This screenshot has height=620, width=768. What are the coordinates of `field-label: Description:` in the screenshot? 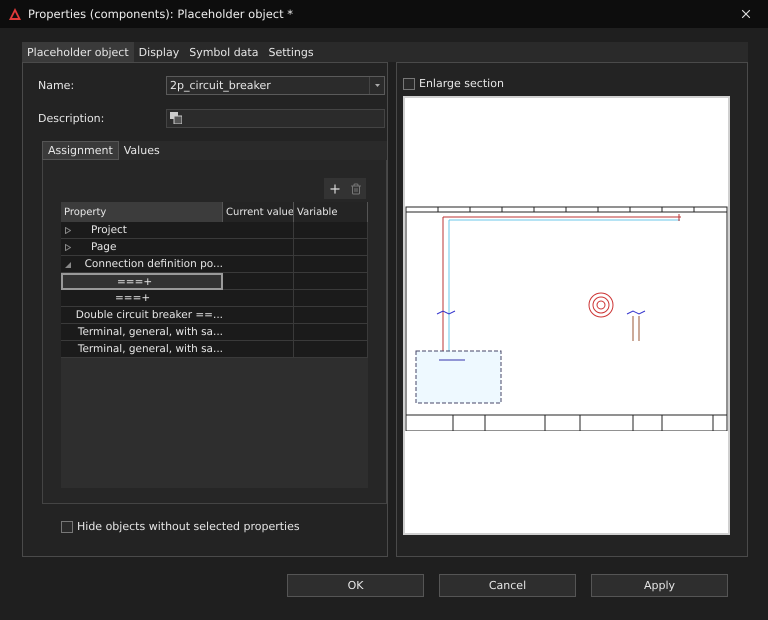 It's located at (72, 118).